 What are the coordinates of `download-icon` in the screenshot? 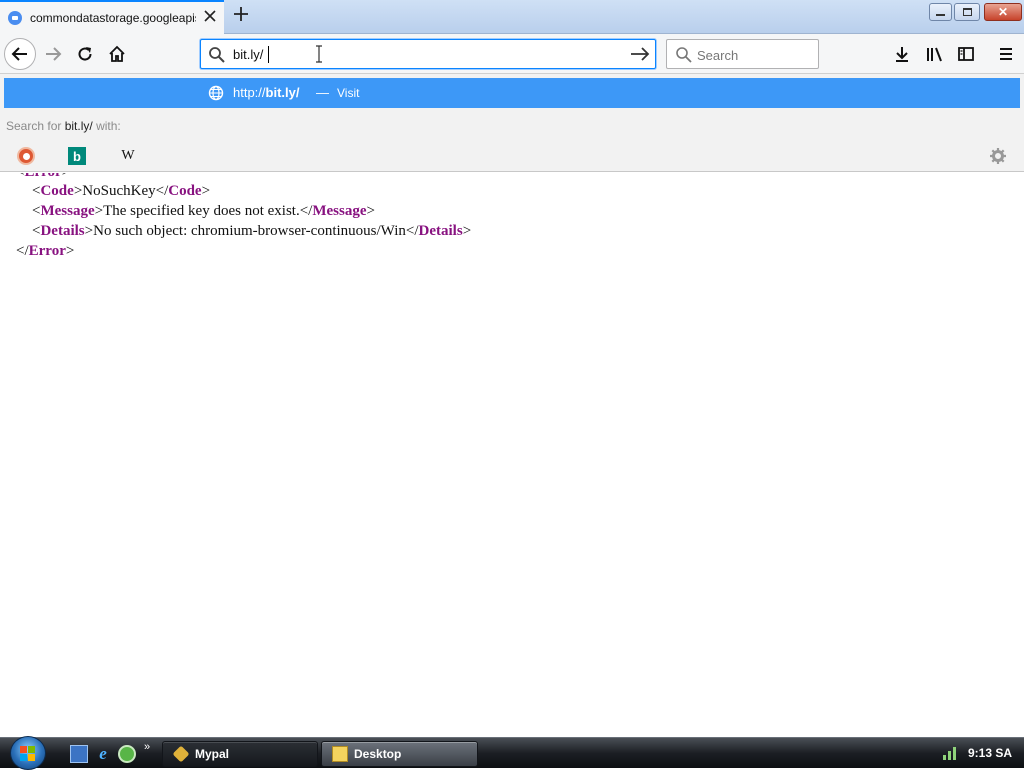 It's located at (902, 54).